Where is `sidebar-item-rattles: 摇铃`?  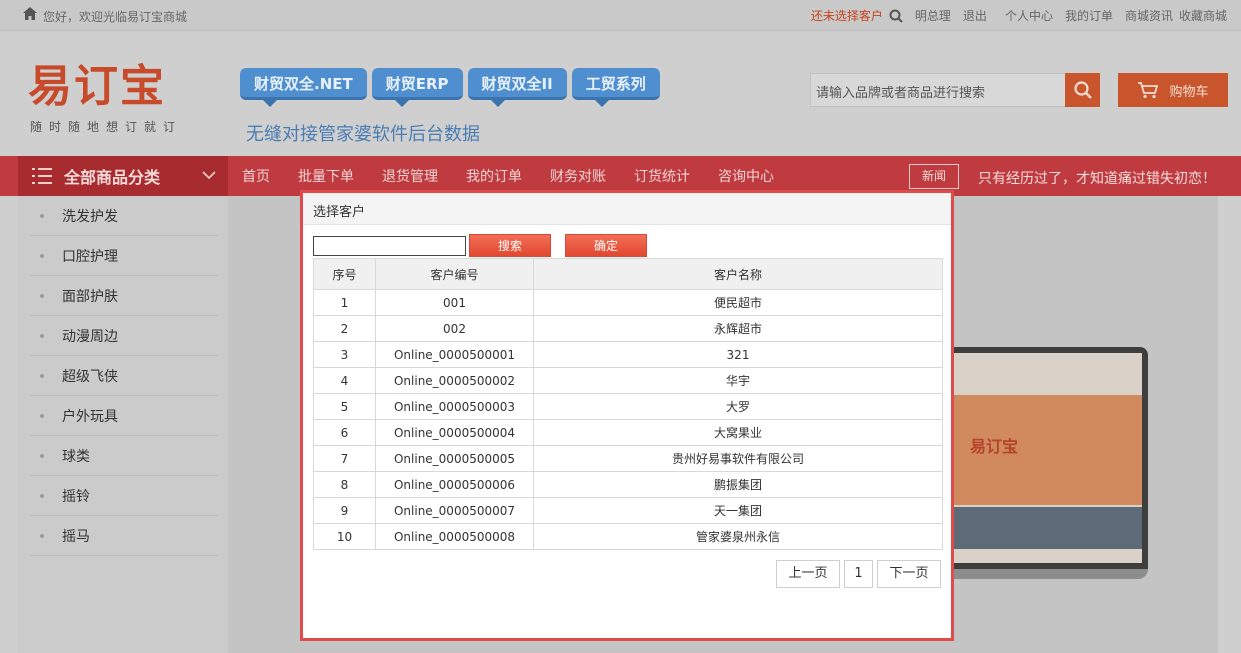 sidebar-item-rattles: 摇铃 is located at coordinates (124, 496).